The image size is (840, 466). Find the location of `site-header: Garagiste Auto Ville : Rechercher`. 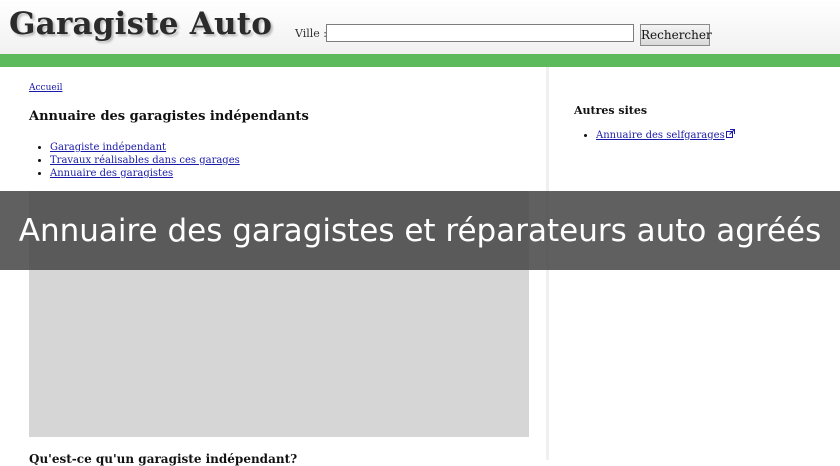

site-header: Garagiste Auto Ville : Rechercher is located at coordinates (420, 27).